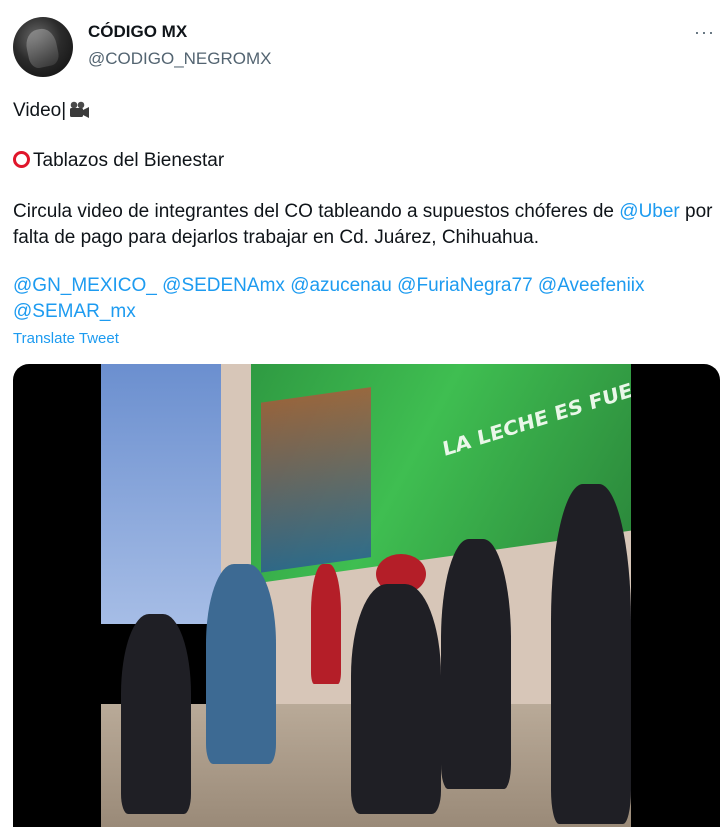 The height and width of the screenshot is (827, 722). What do you see at coordinates (649, 211) in the screenshot?
I see `mention-uber: @Uber` at bounding box center [649, 211].